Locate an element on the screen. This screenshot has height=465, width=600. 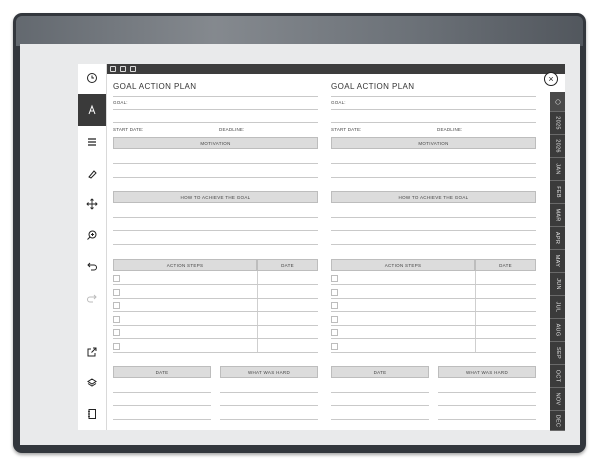
tab-home is located at coordinates (557, 102).